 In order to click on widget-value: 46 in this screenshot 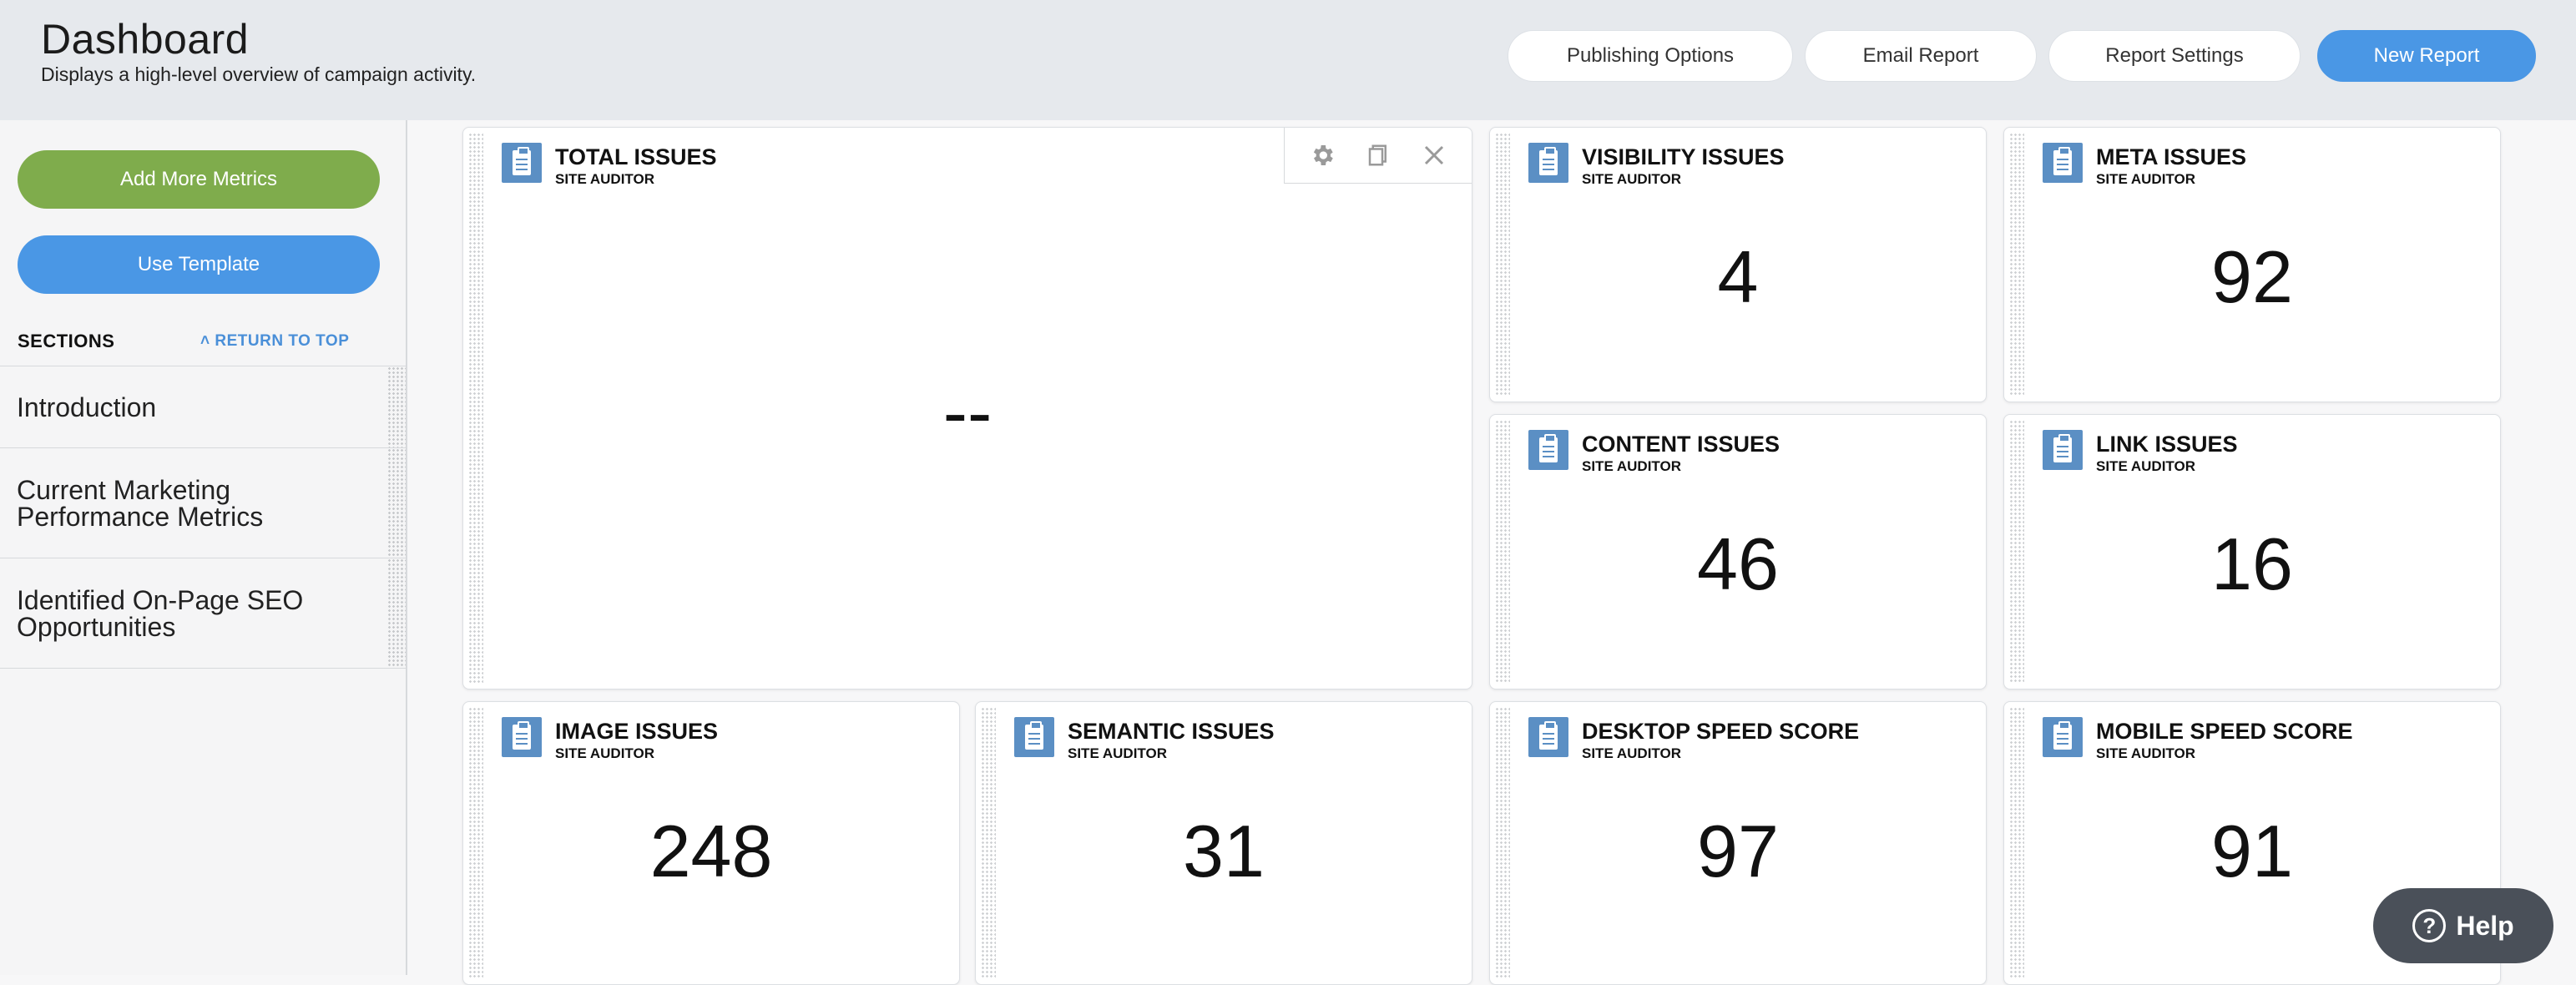, I will do `click(1738, 564)`.